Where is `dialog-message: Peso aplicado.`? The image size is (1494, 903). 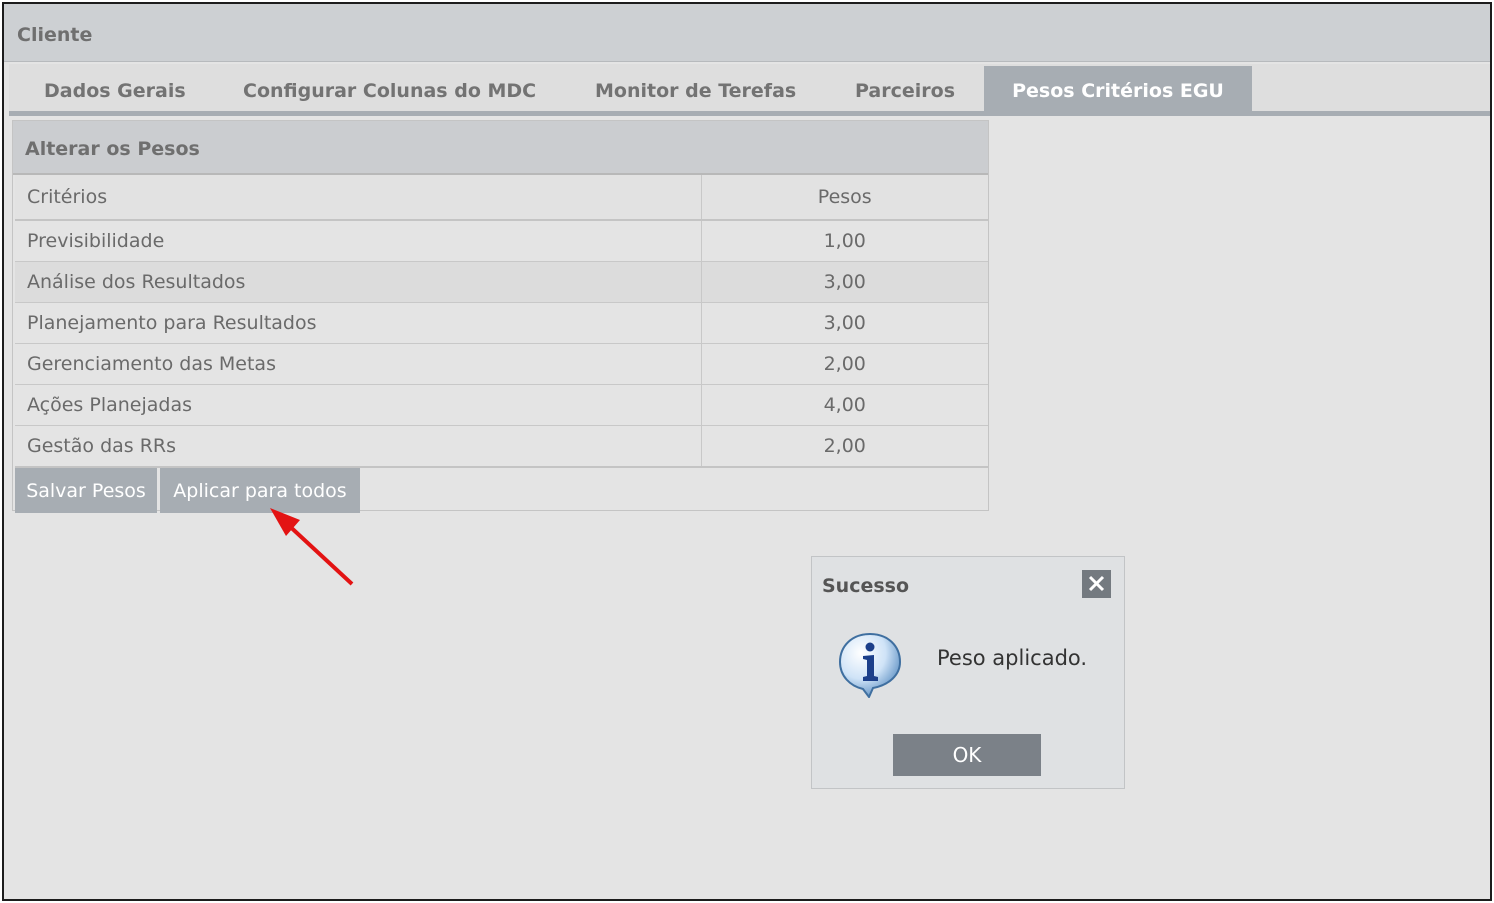 dialog-message: Peso aplicado. is located at coordinates (1012, 658).